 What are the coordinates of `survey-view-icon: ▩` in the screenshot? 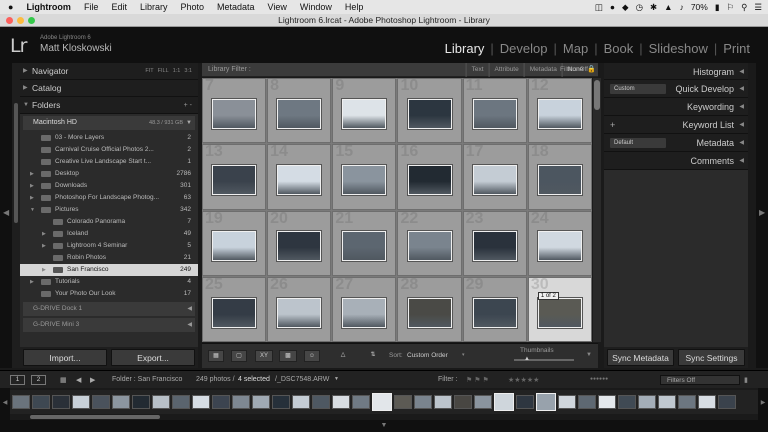 It's located at (288, 356).